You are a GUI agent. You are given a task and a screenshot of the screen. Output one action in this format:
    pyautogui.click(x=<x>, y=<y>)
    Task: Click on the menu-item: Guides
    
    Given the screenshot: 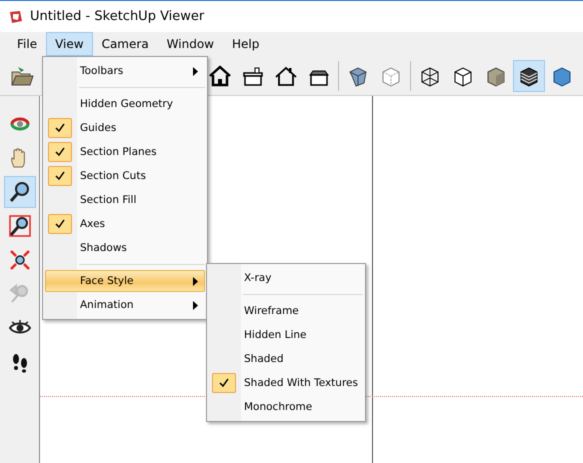 What is the action you would take?
    pyautogui.click(x=125, y=128)
    